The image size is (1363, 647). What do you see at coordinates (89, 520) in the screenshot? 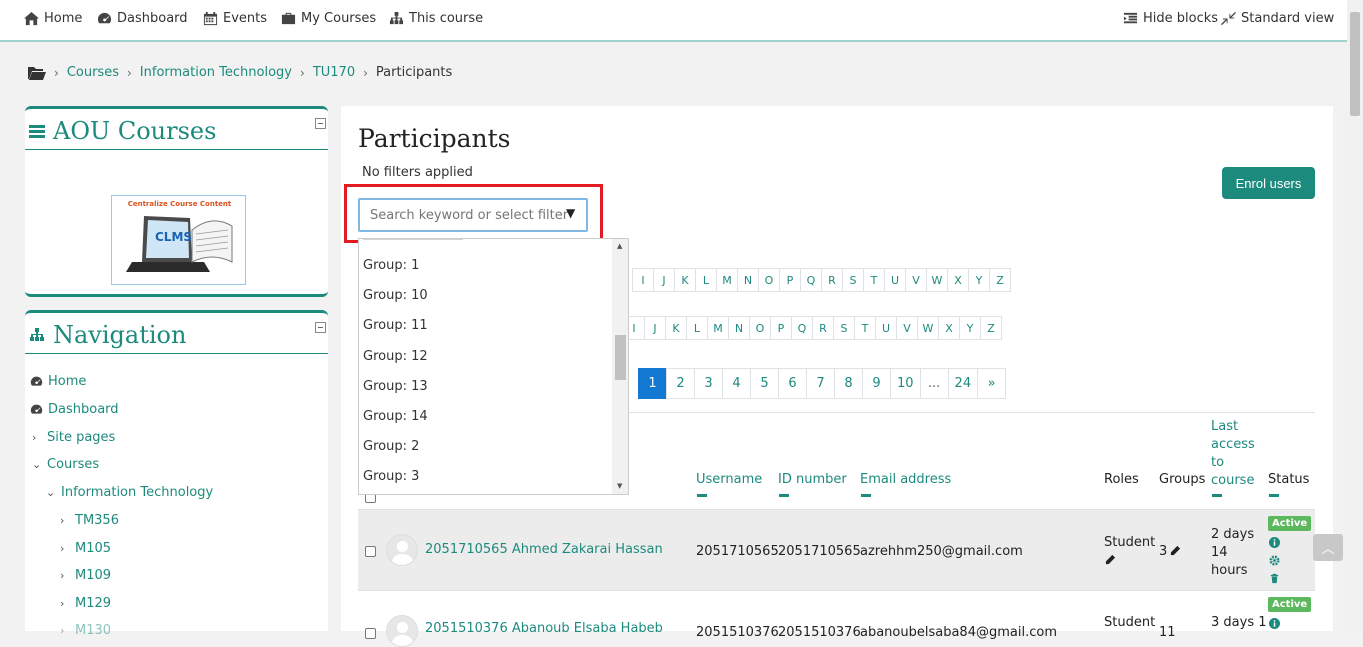
I see `nav-tree-tm356: › TM356` at bounding box center [89, 520].